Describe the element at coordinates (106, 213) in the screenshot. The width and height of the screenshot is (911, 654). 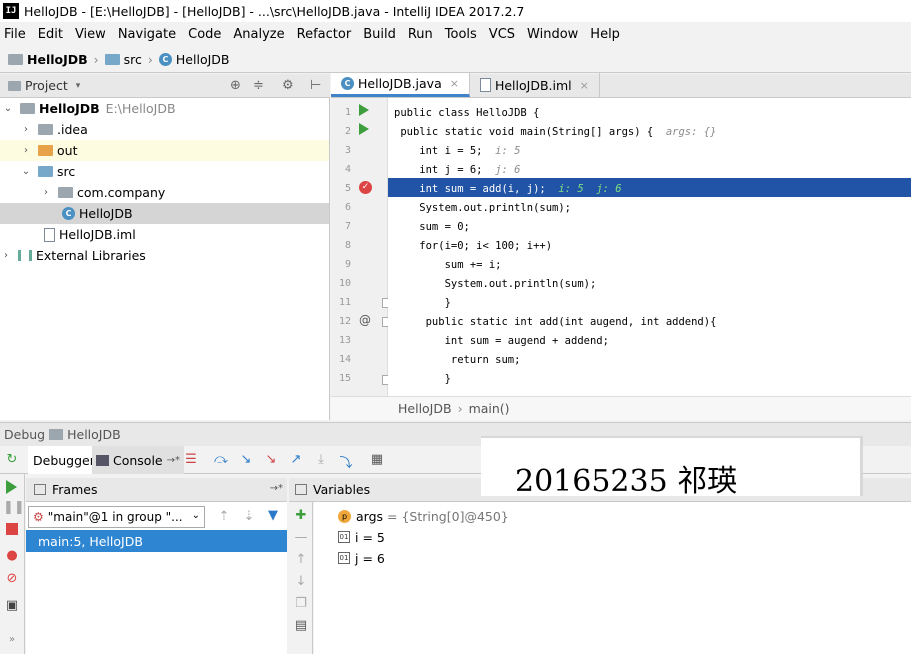
I see `tree-item-label: HelloJDB` at that location.